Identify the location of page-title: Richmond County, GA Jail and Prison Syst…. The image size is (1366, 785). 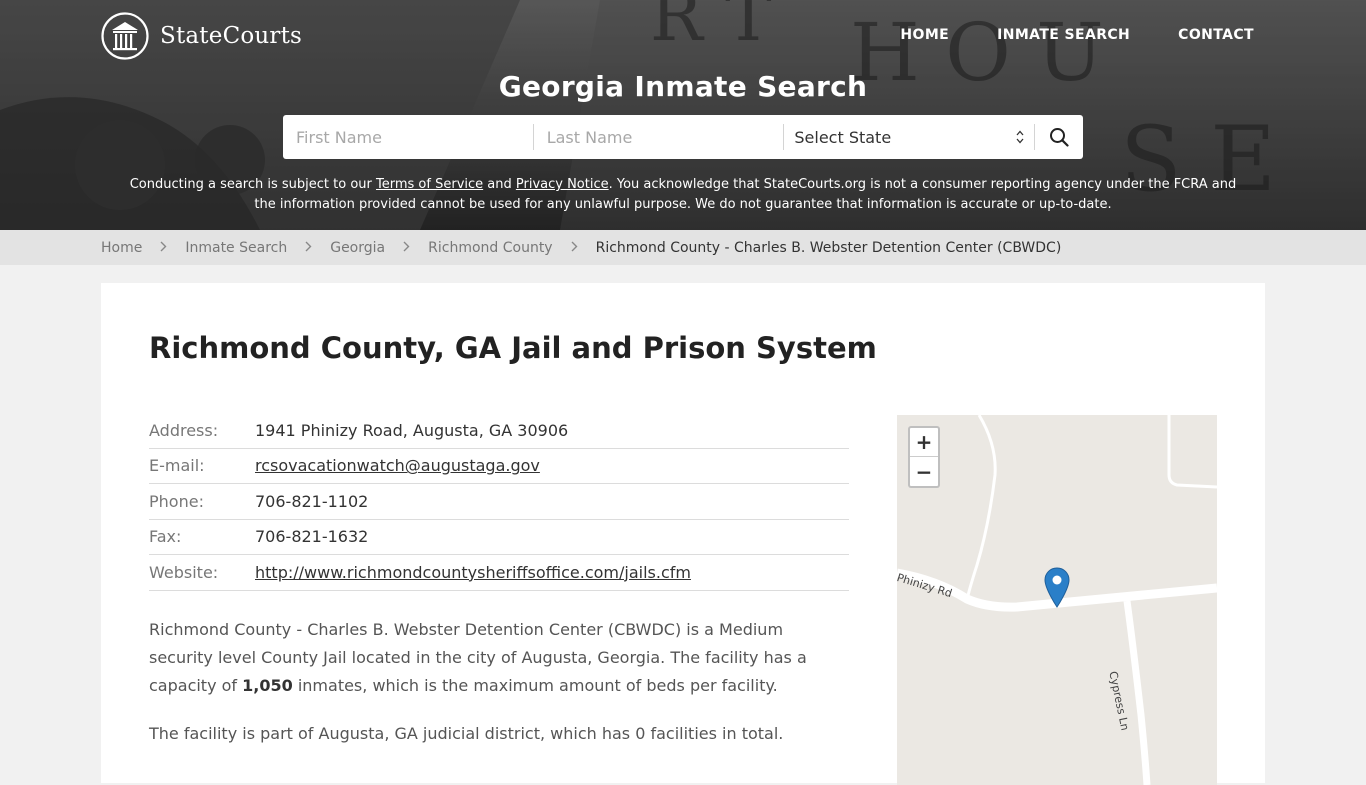
(513, 348).